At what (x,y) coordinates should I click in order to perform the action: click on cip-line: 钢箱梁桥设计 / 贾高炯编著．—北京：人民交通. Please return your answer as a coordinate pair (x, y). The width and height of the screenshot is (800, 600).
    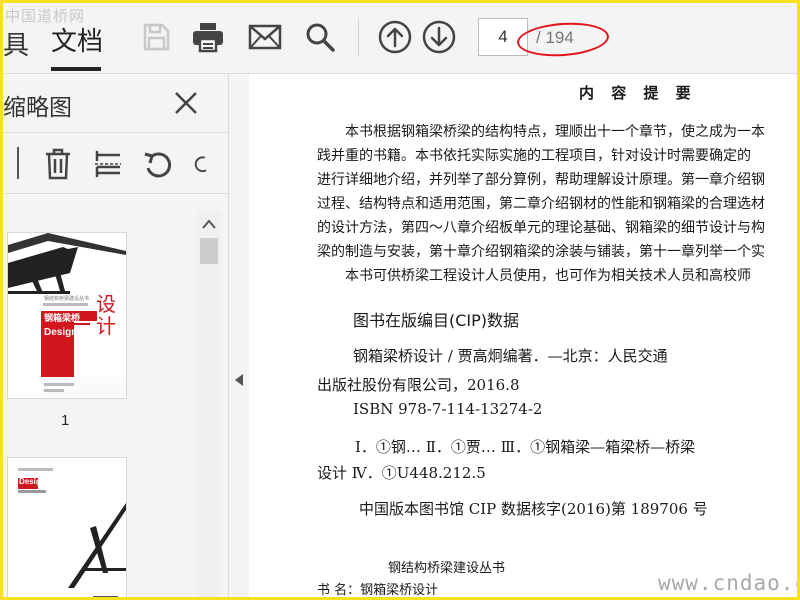
    Looking at the image, I should click on (510, 356).